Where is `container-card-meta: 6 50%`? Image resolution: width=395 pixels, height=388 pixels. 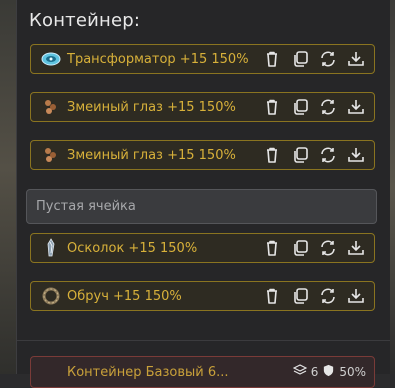 container-card-meta: 6 50% is located at coordinates (329, 372).